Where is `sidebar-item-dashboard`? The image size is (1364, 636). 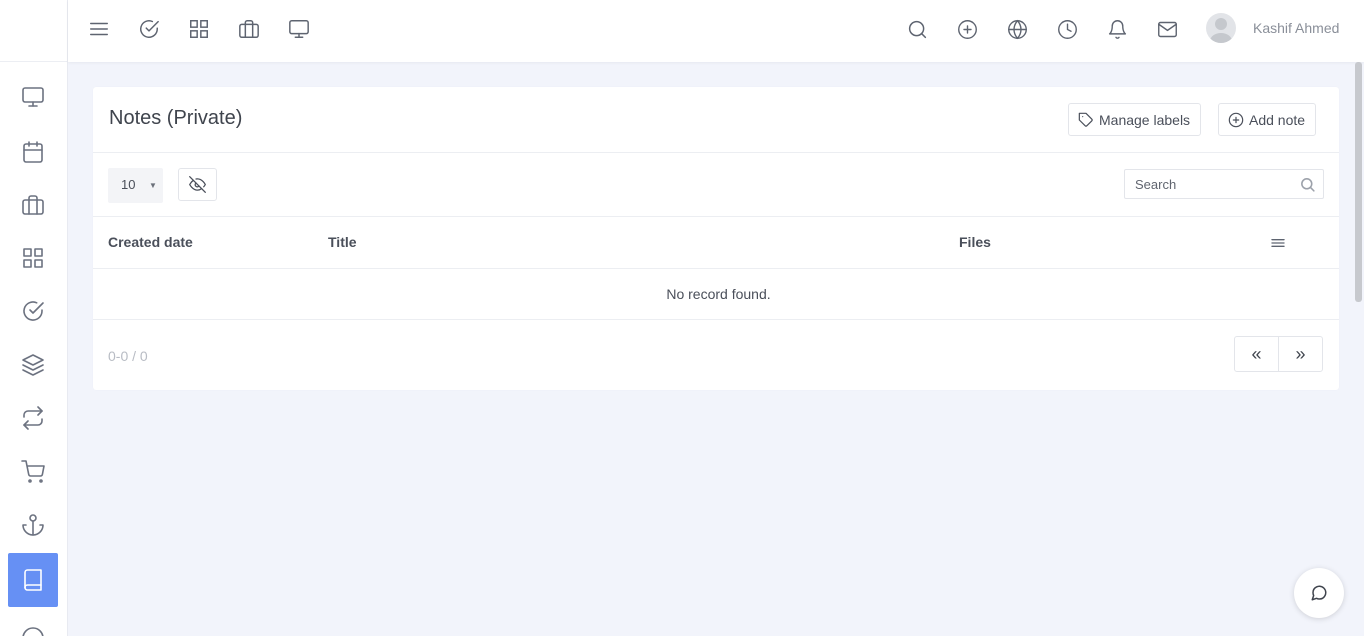
sidebar-item-dashboard is located at coordinates (33, 97).